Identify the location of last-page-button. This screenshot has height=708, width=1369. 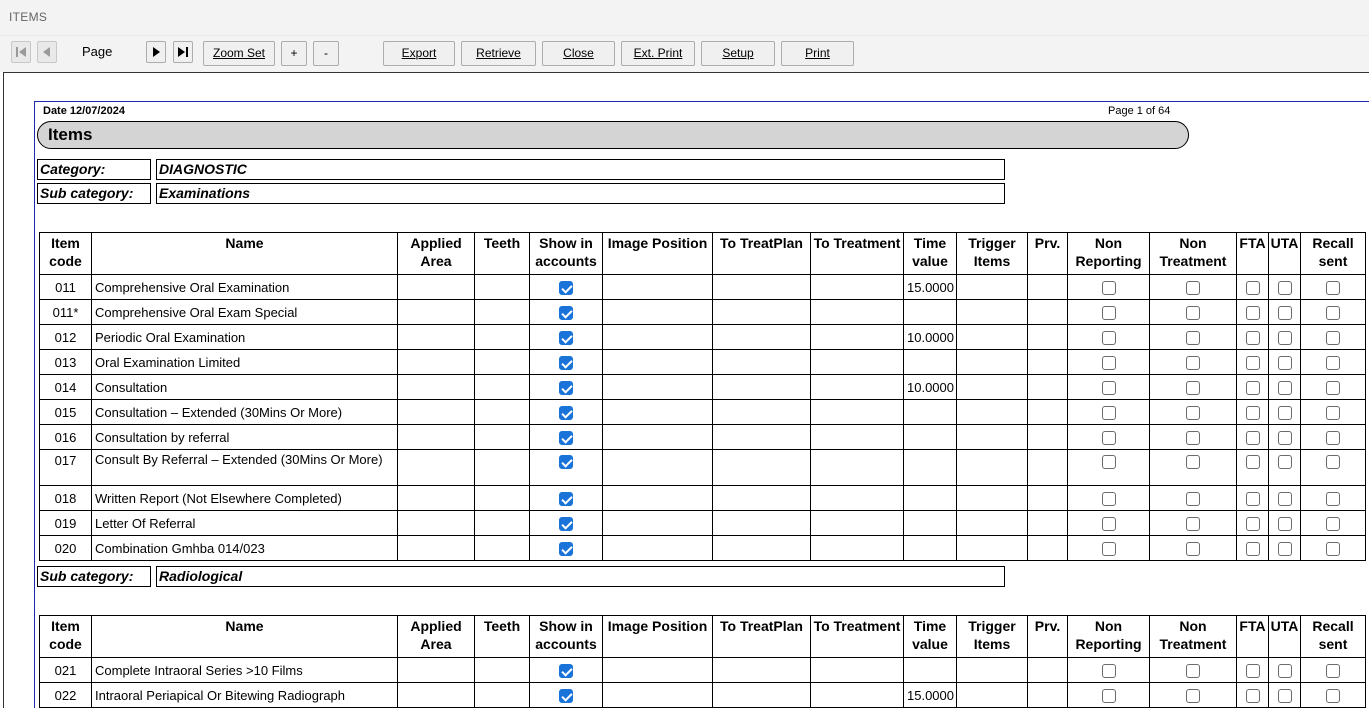
(183, 52).